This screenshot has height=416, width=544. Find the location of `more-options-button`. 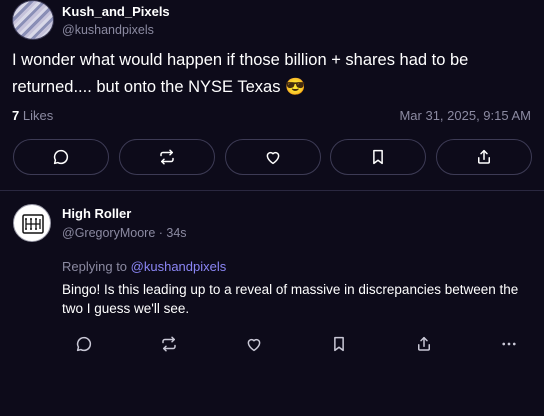

more-options-button is located at coordinates (509, 344).